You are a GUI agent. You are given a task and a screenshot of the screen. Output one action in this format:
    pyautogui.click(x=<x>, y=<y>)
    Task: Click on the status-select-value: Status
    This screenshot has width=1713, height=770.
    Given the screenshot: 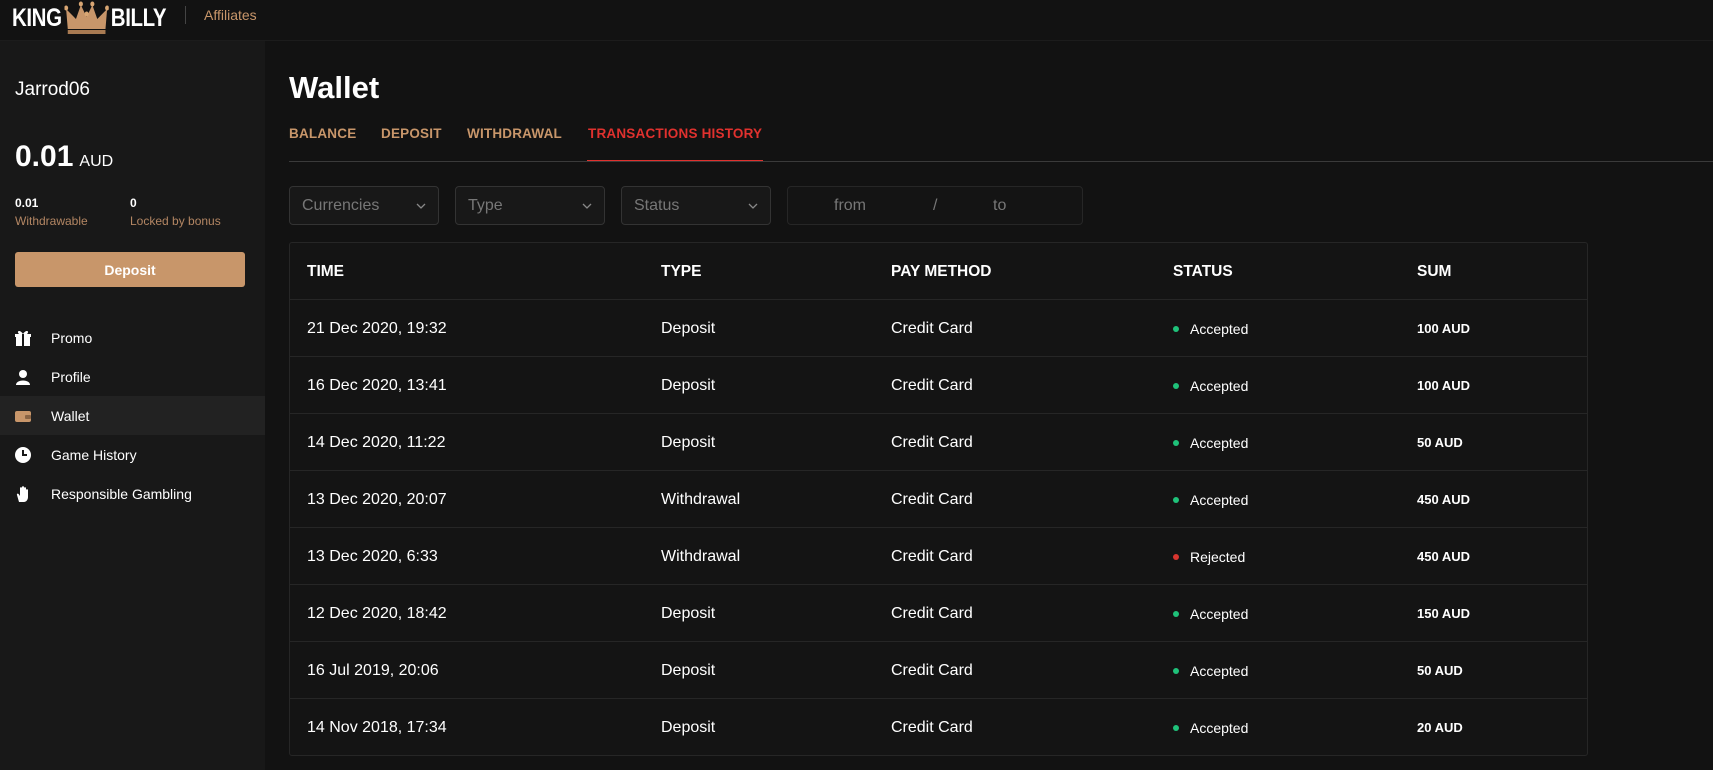 What is the action you would take?
    pyautogui.click(x=657, y=205)
    